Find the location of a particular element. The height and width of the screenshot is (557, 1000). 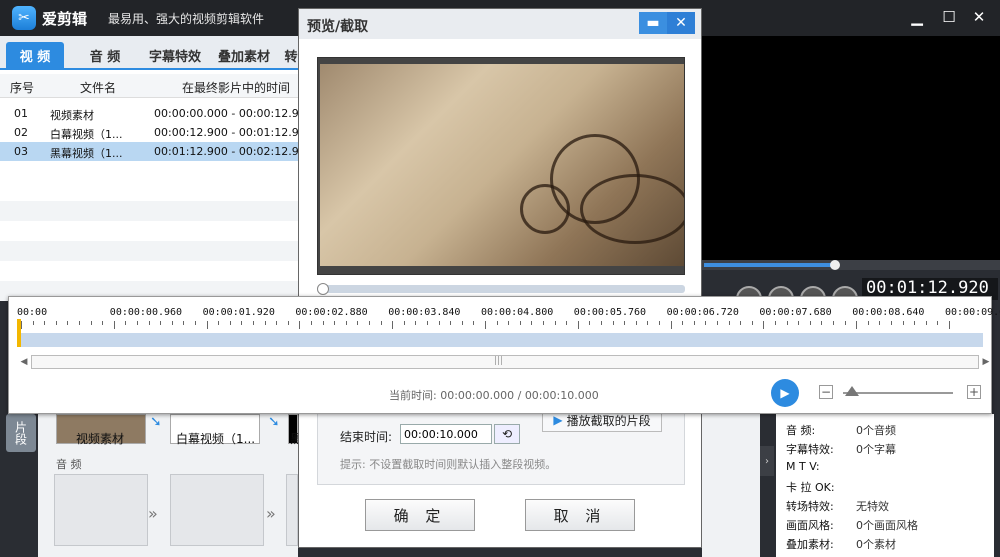

tab-bar: 视 频 音 频 字幕特效 叠加素材 转 is located at coordinates (150, 53).